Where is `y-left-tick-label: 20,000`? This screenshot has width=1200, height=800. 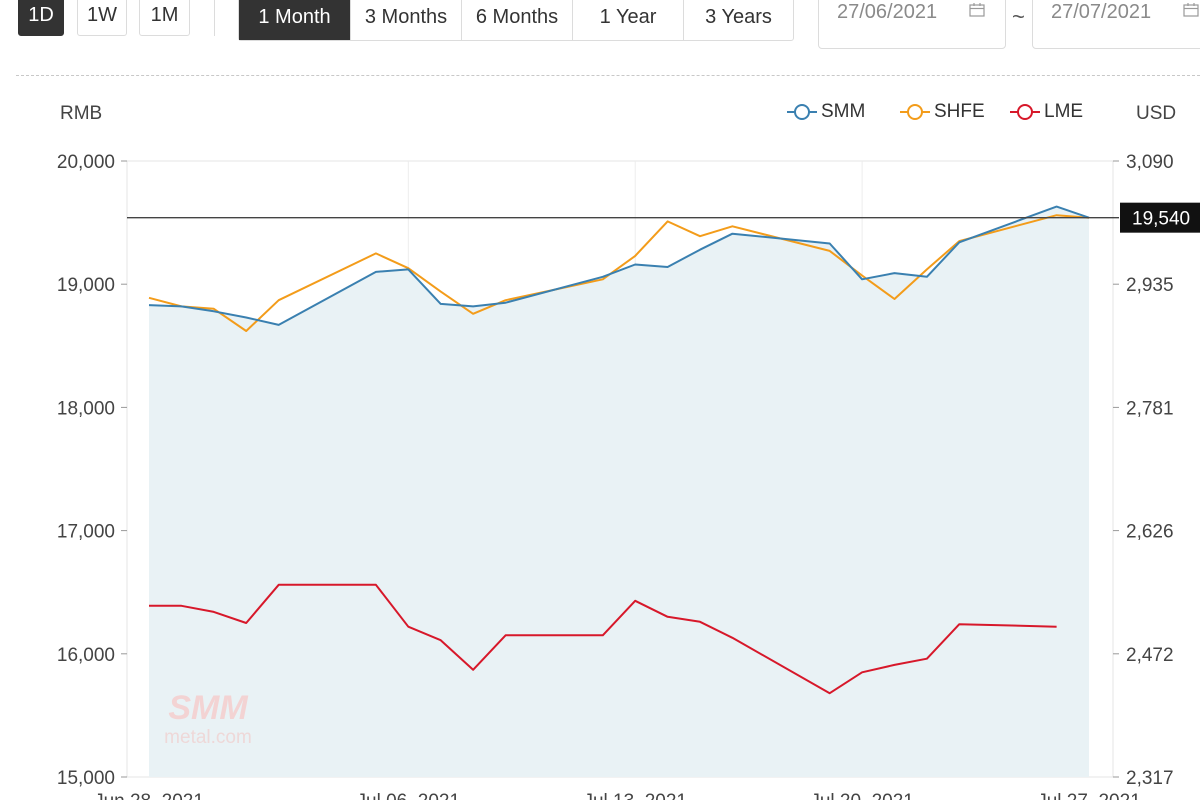 y-left-tick-label: 20,000 is located at coordinates (86, 162).